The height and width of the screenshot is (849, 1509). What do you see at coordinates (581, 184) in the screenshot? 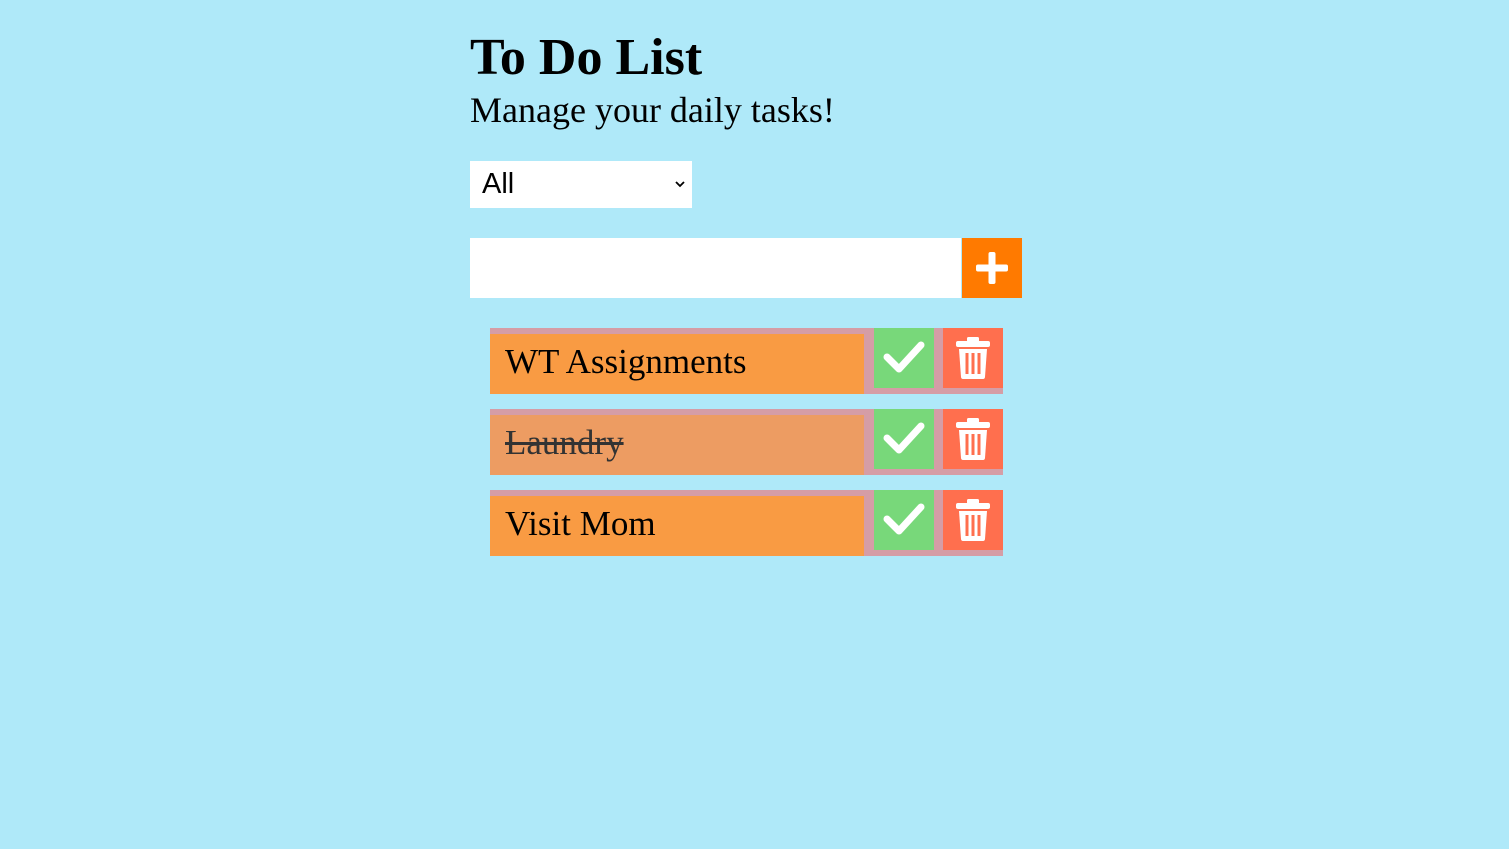
I see `filter-select: All` at bounding box center [581, 184].